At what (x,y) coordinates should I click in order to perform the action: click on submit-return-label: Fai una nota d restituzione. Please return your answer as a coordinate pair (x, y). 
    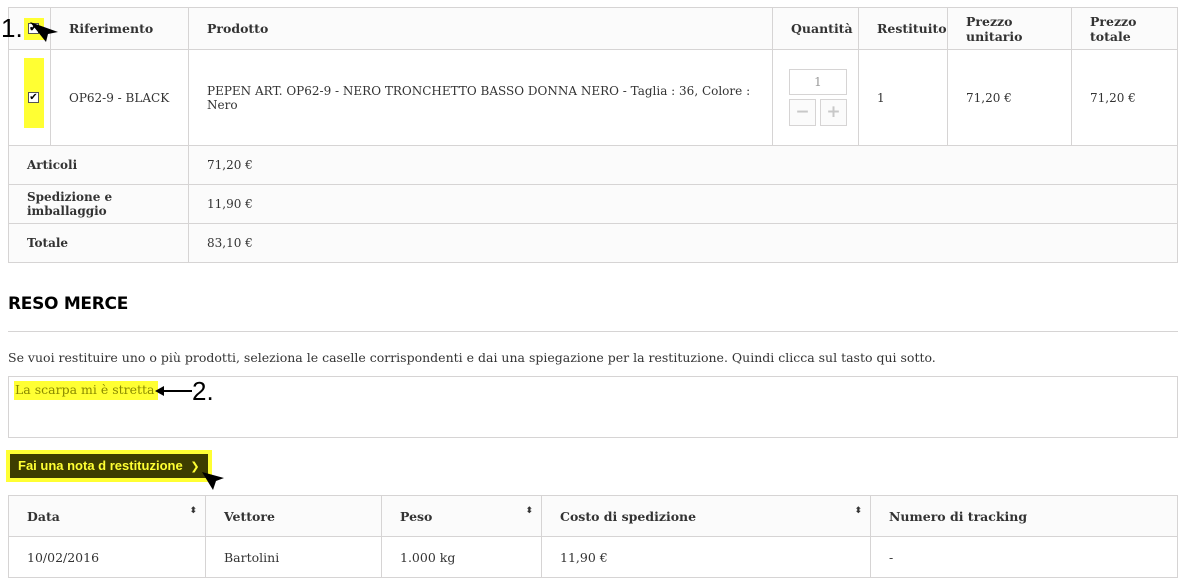
    Looking at the image, I should click on (100, 465).